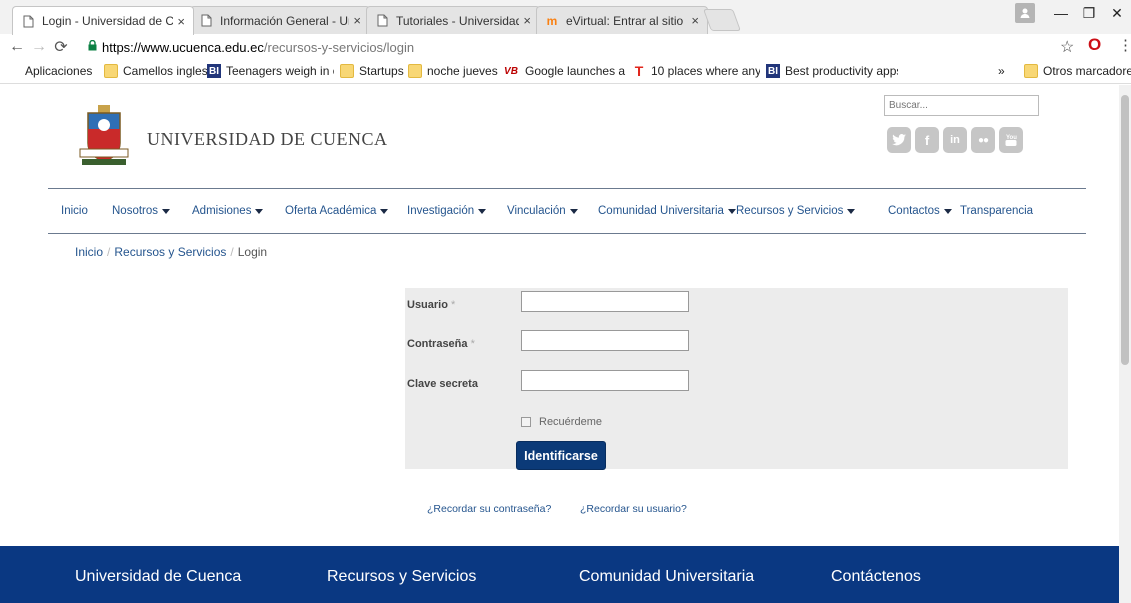 The height and width of the screenshot is (603, 1131). Describe the element at coordinates (1125, 230) in the screenshot. I see `scrollbar-thumb` at that location.